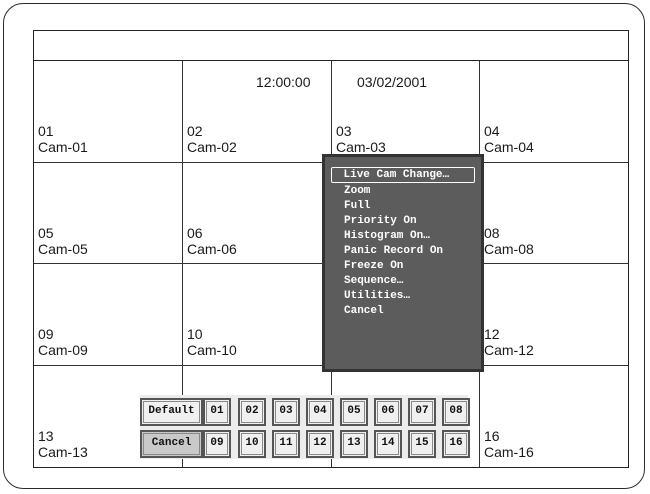  What do you see at coordinates (195, 233) in the screenshot?
I see `camera-number: 06` at bounding box center [195, 233].